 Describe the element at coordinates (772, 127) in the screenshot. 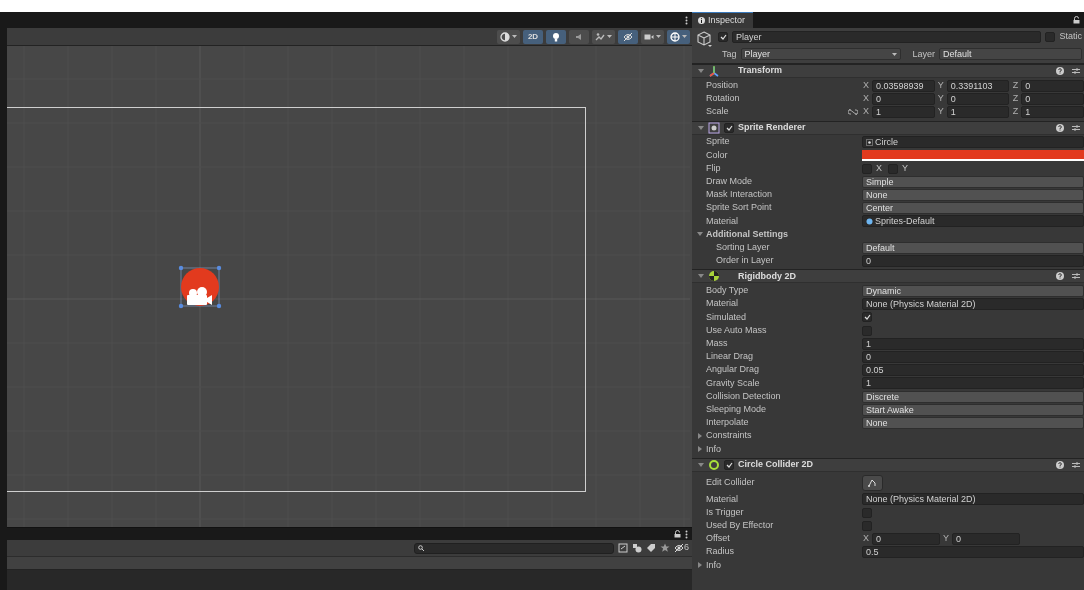

I see `component-title: Sprite Renderer` at that location.